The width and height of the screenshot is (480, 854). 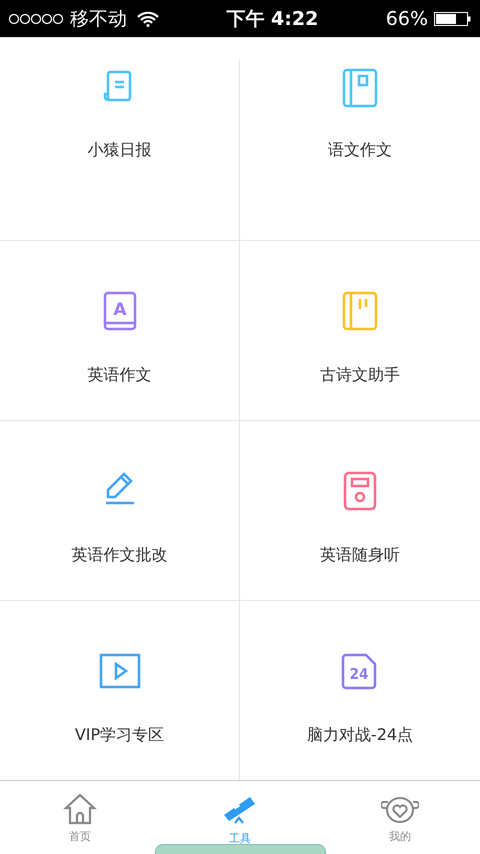 I want to click on clock-time: 下午 4:22, so click(x=272, y=19).